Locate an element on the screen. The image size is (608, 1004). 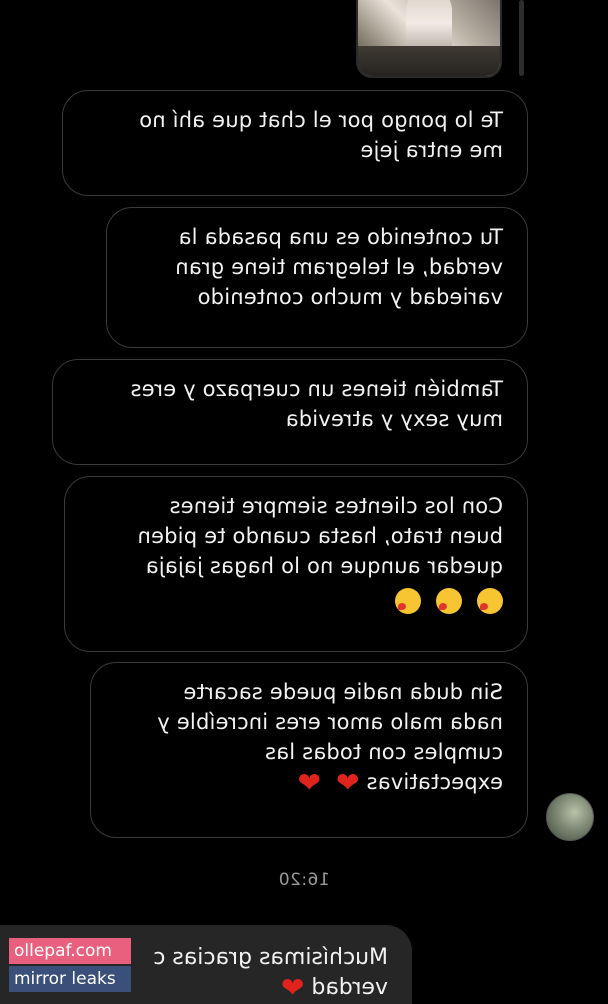
hand-over-mouth-emoji-icon is located at coordinates (490, 601).